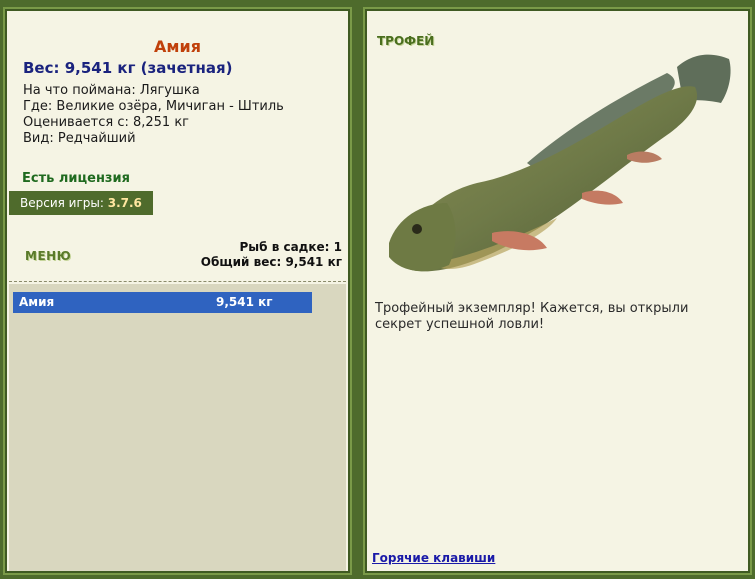 This screenshot has width=755, height=579. I want to click on fish-name-title: Амия, so click(177, 46).